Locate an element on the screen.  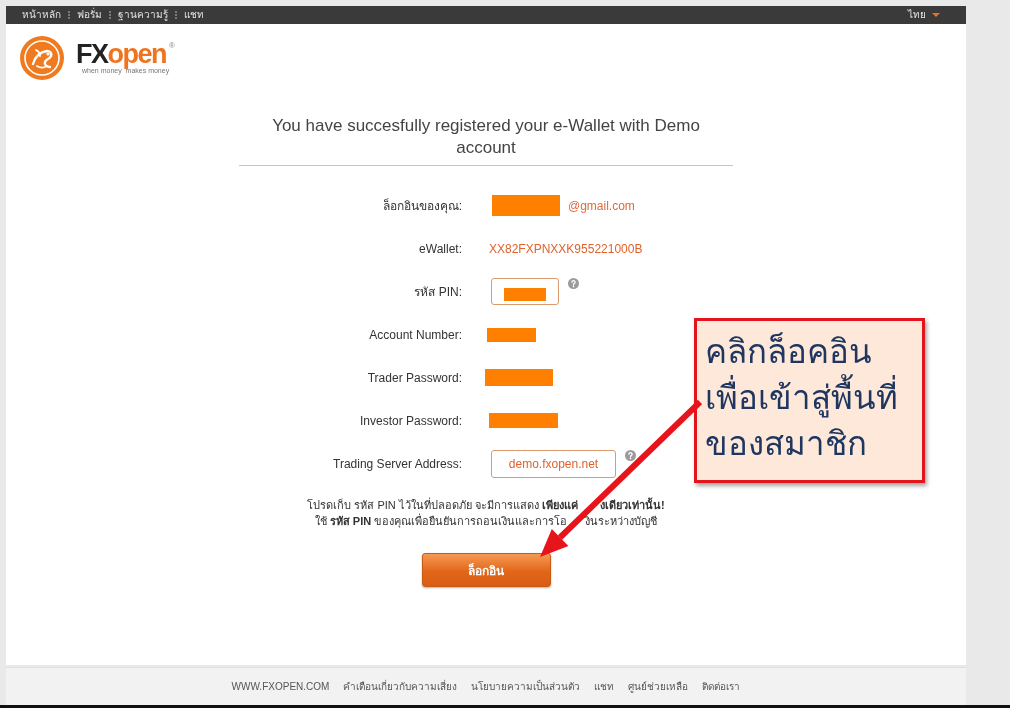
field-label: Trader Password: is located at coordinates (414, 377).